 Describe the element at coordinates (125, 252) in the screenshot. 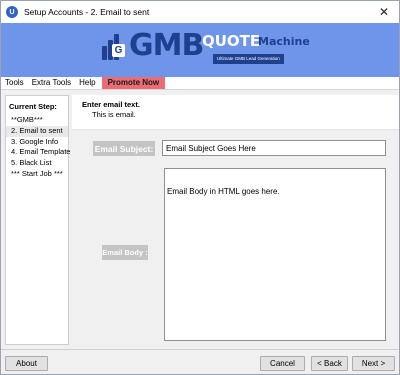

I see `email-body-label: Email Body :` at that location.